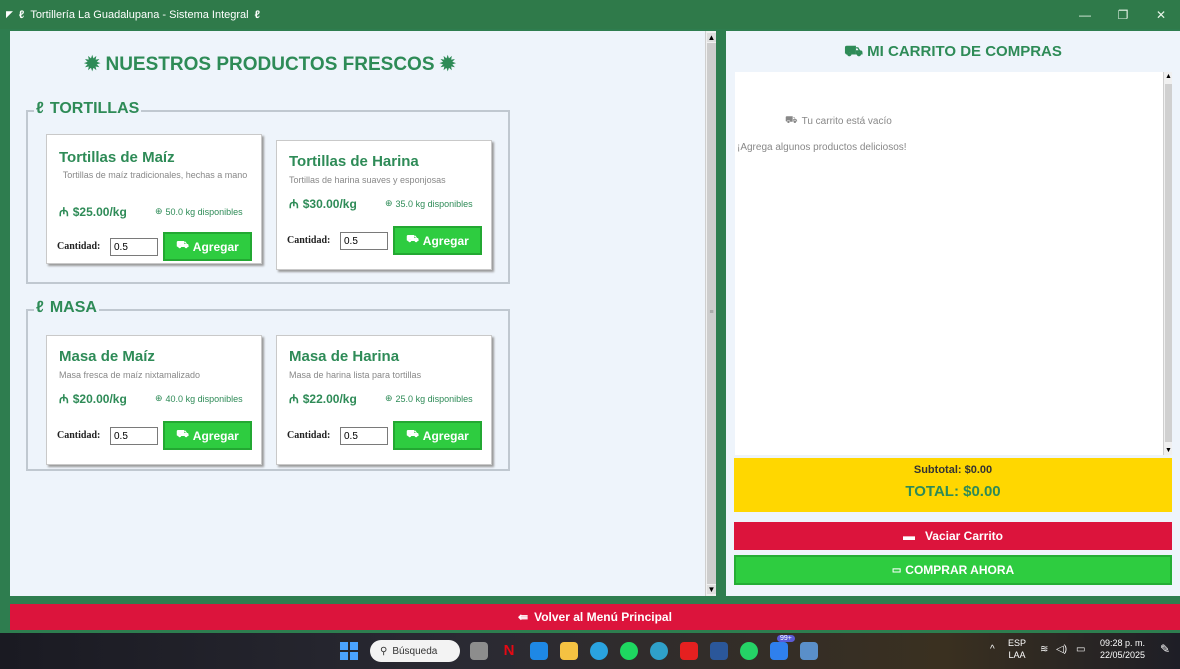 This screenshot has width=1180, height=669. What do you see at coordinates (107, 356) in the screenshot?
I see `product-name: Masa de Maíz` at bounding box center [107, 356].